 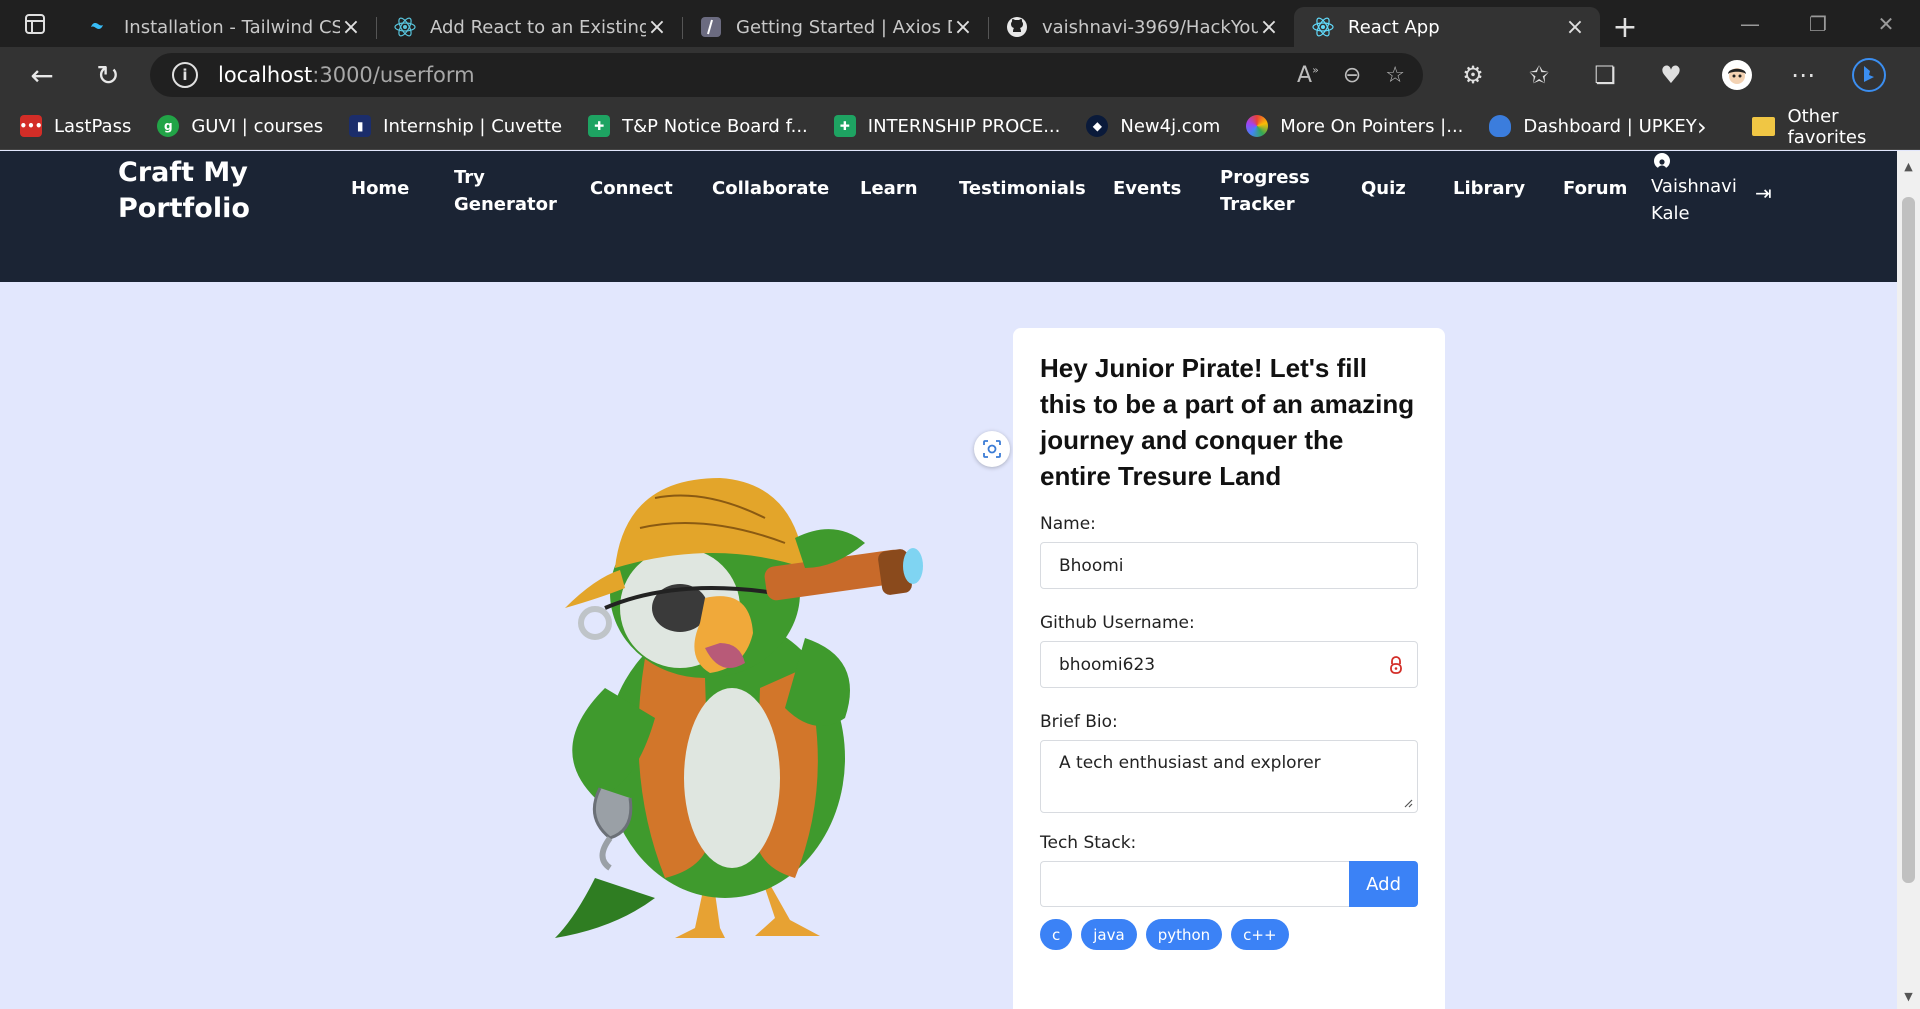 What do you see at coordinates (1265, 191) in the screenshot?
I see `nav-progress-tracker: Progress Tracker` at bounding box center [1265, 191].